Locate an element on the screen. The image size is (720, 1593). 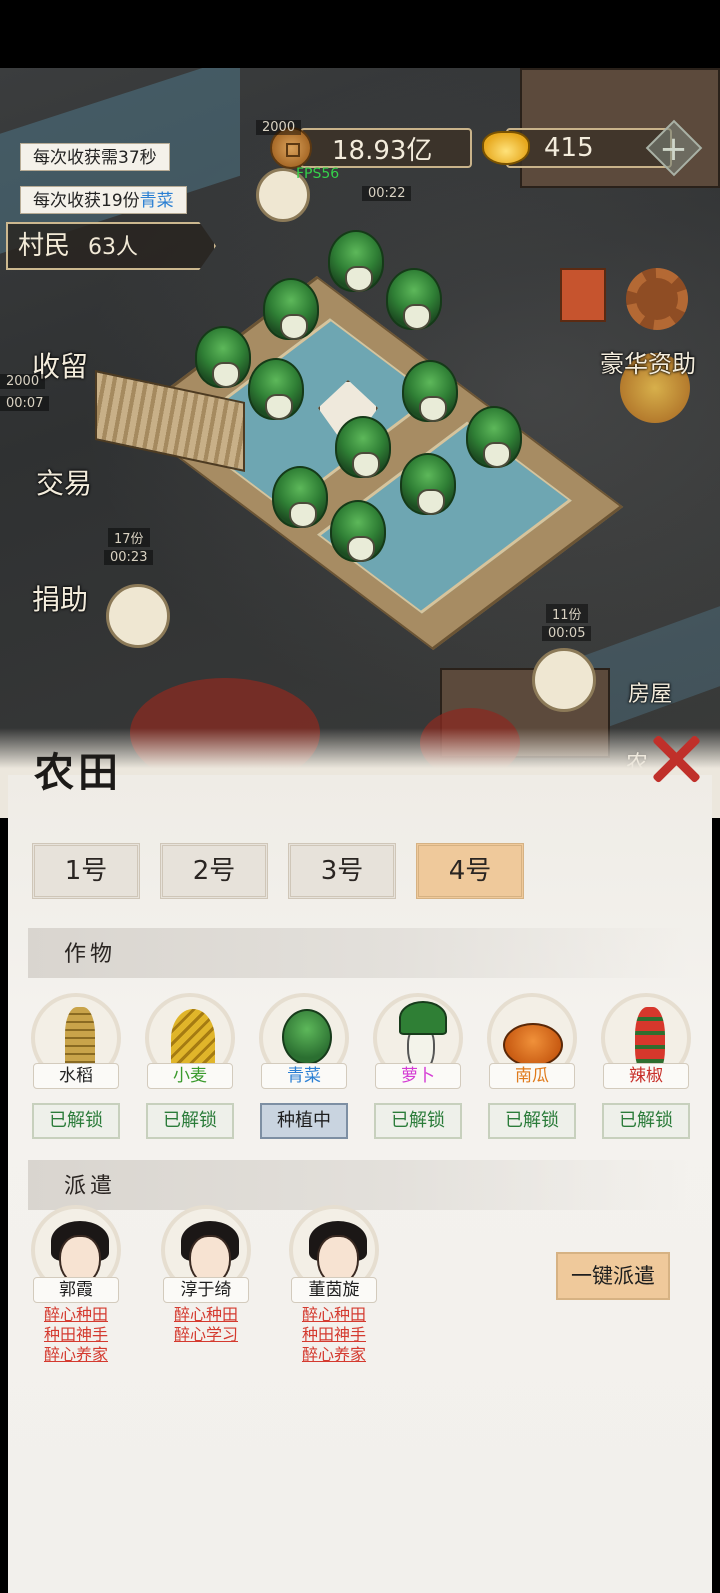
tab-field-3: 3号 is located at coordinates (342, 871).